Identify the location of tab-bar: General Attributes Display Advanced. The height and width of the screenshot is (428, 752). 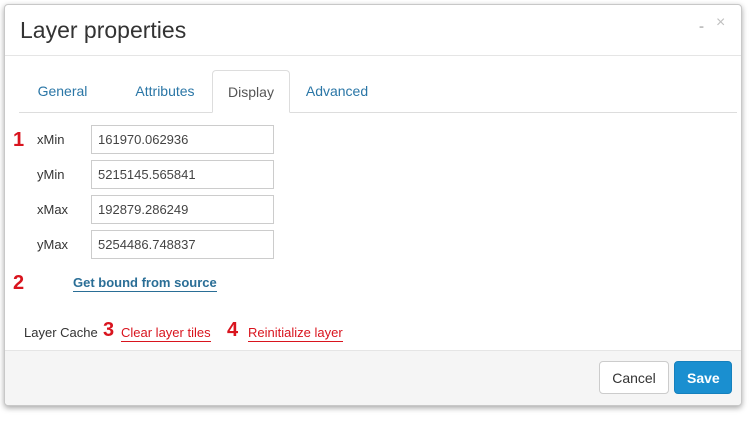
(378, 91).